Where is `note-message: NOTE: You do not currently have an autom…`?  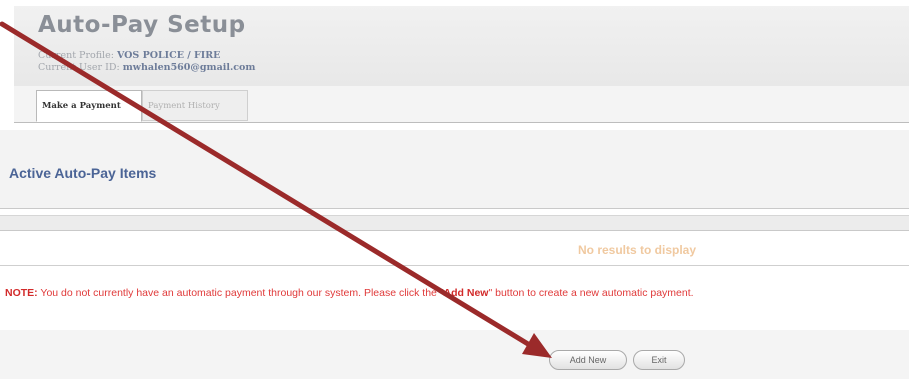 note-message: NOTE: You do not currently have an autom… is located at coordinates (455, 293).